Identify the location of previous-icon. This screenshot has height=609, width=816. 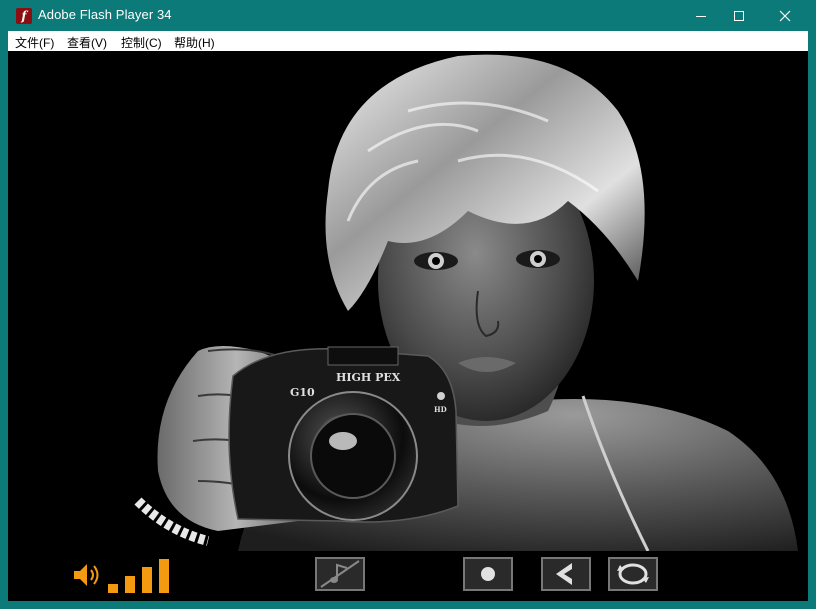
(564, 574).